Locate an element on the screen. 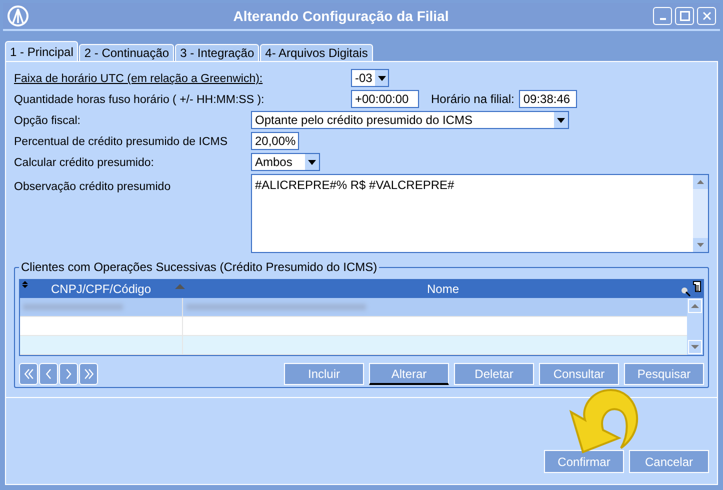  tab: 1 - Principal is located at coordinates (41, 51).